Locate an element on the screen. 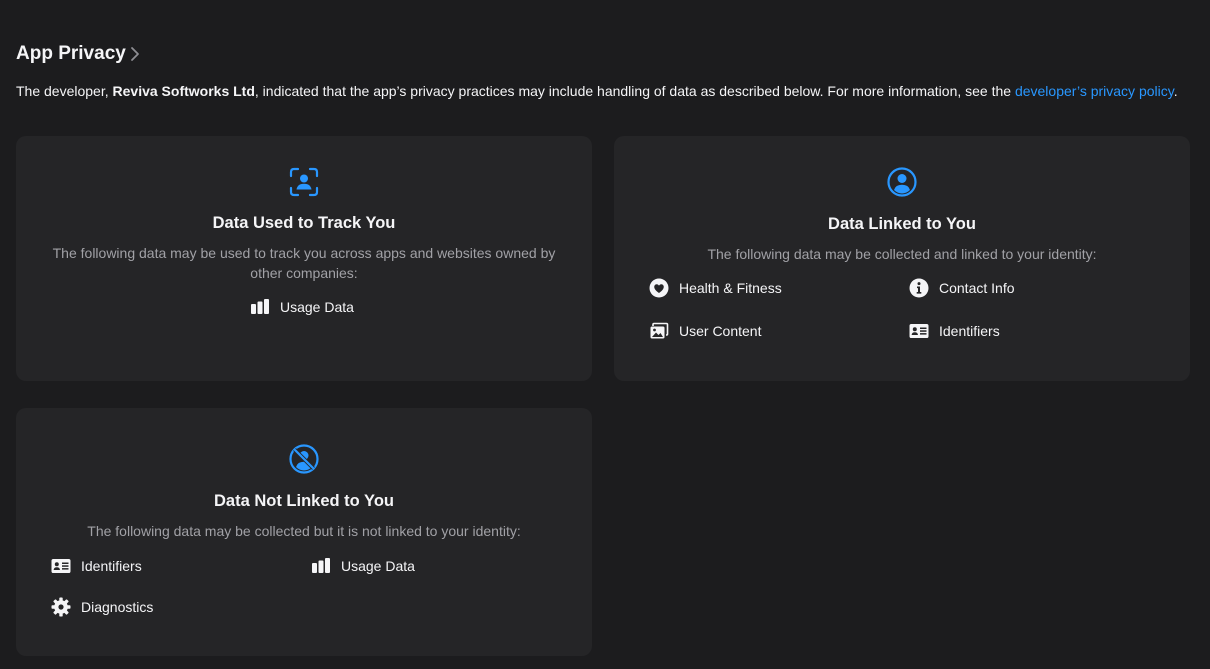  chevron-right-icon is located at coordinates (134, 54).